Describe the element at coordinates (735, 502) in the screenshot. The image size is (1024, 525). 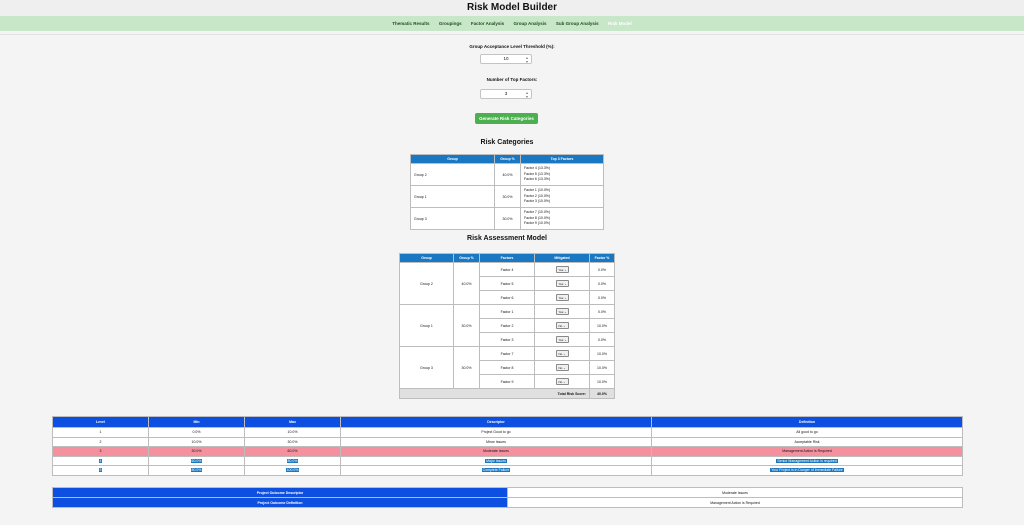
I see `outcome-definition-value: Management Action is Required` at that location.